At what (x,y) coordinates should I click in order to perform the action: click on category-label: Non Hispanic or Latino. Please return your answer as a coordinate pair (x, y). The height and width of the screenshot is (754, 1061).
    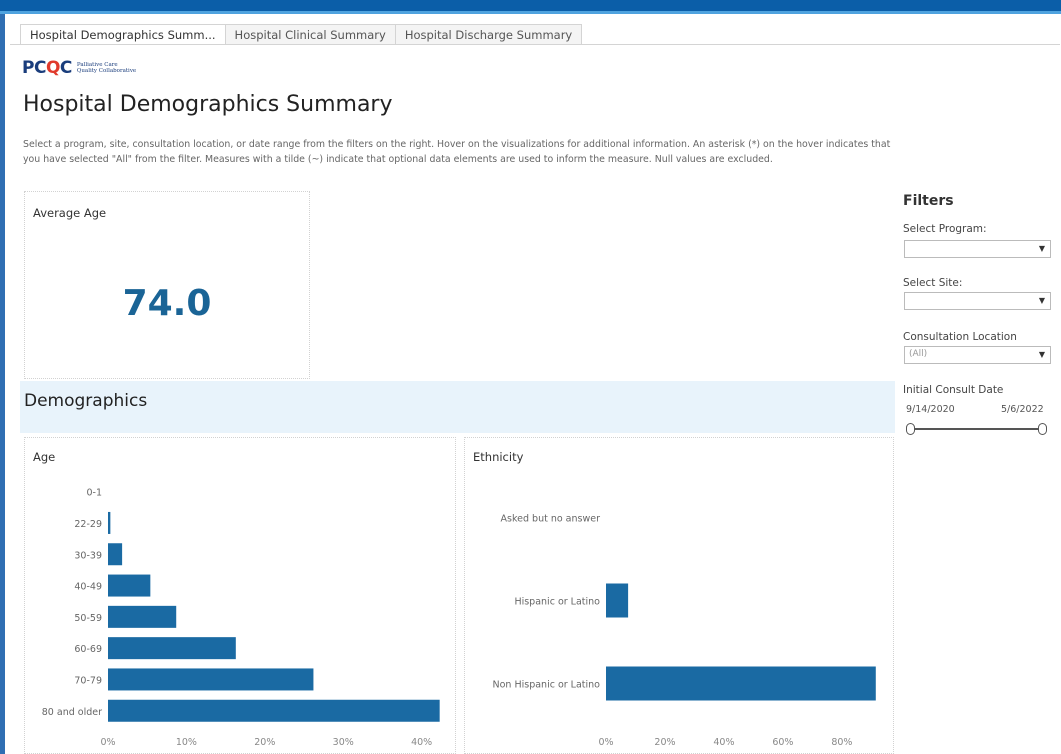
    Looking at the image, I should click on (547, 685).